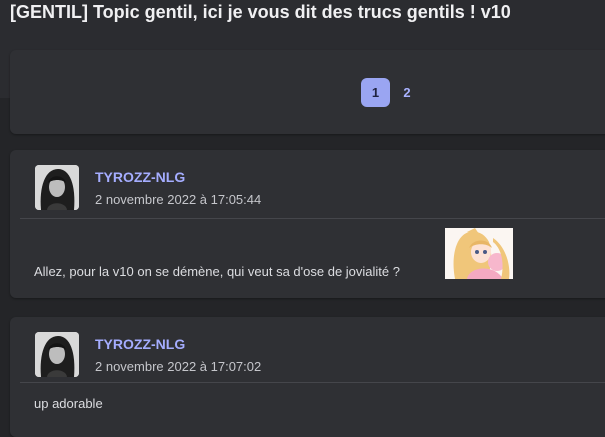 This screenshot has width=605, height=437. Describe the element at coordinates (375, 92) in the screenshot. I see `page-1-button: 1` at that location.